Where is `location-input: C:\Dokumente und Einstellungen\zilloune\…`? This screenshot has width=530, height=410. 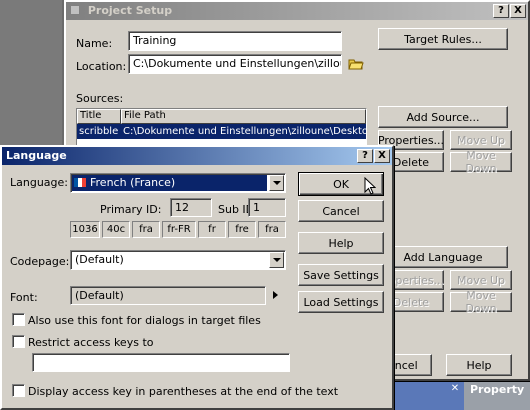 location-input: C:\Dokumente und Einstellungen\zilloune\… is located at coordinates (235, 64).